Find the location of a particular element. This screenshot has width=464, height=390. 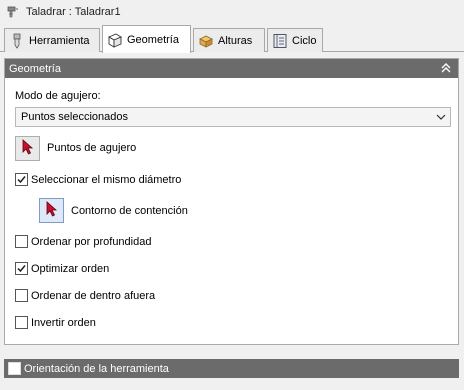

geometry-panel-header: Geometría is located at coordinates (231, 68).